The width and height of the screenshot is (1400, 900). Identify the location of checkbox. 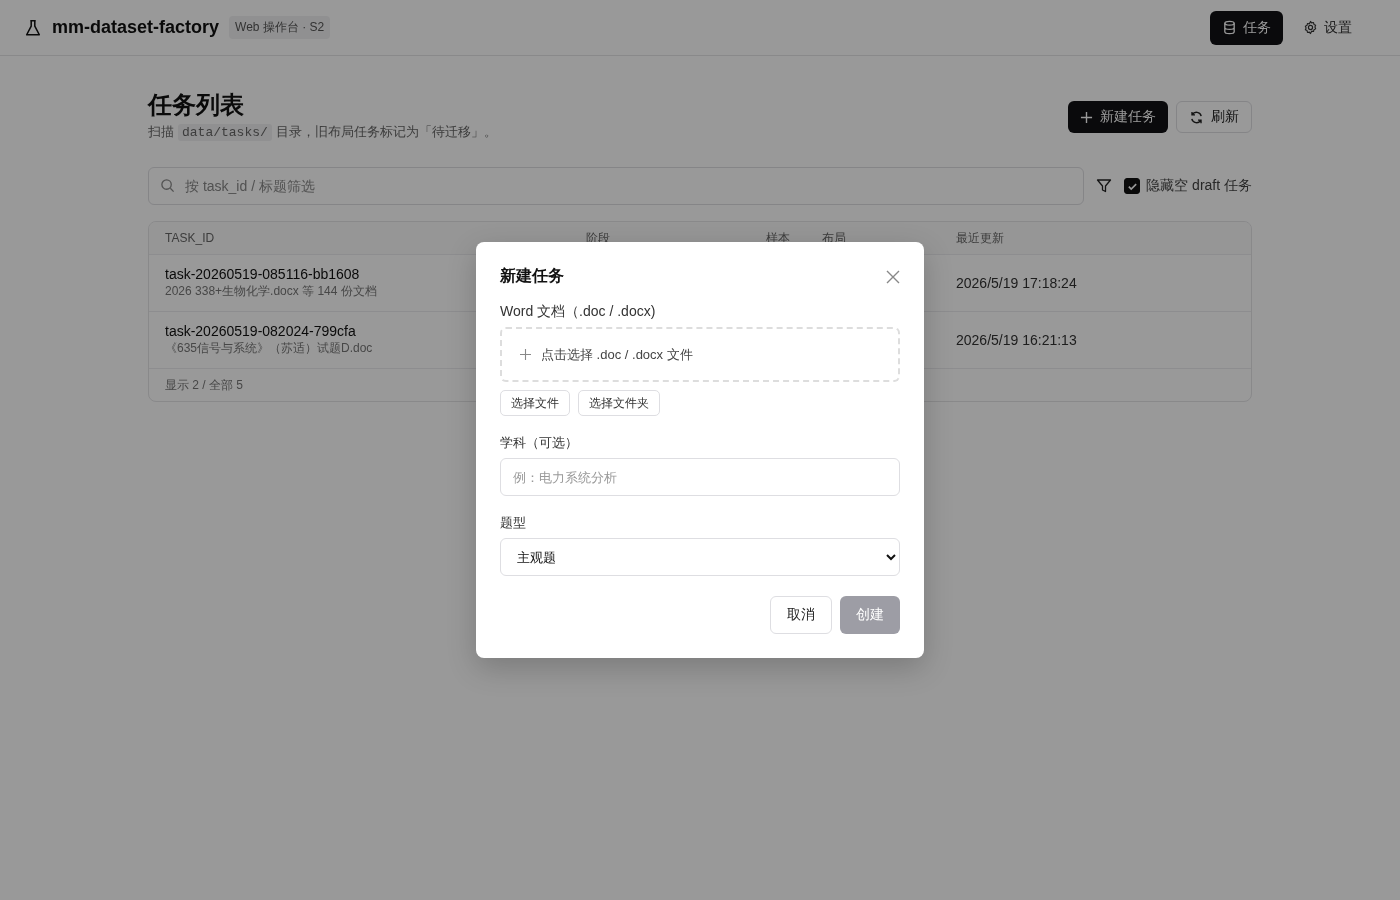
(1132, 186).